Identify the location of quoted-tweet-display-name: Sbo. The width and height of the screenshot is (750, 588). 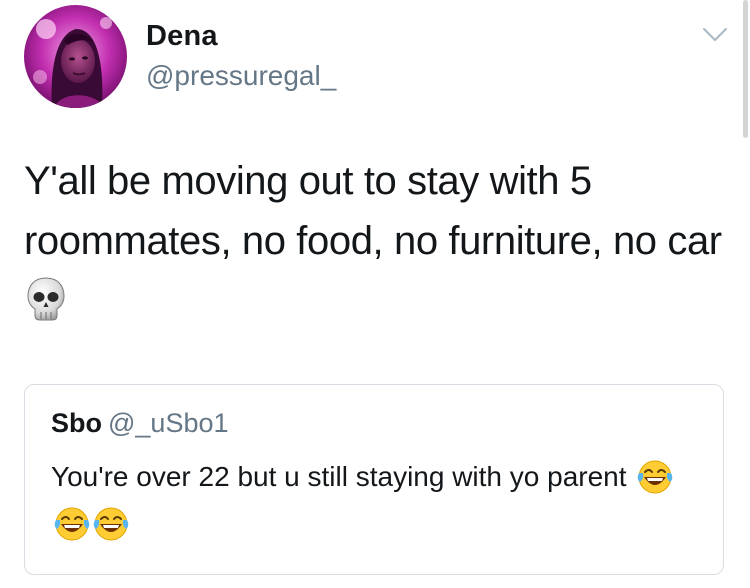
(76, 423).